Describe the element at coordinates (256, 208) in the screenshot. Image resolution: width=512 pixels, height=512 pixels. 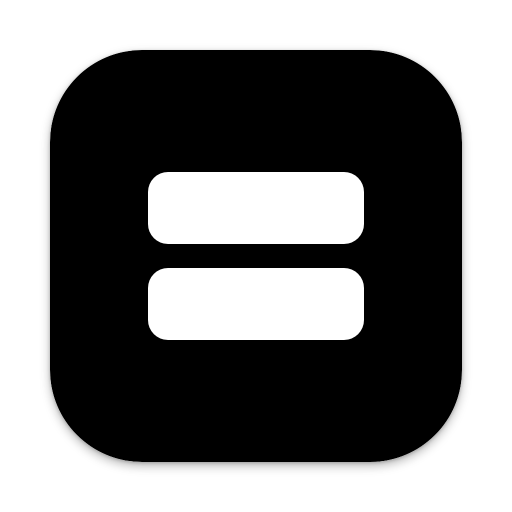
I see `equals-top-bar` at that location.